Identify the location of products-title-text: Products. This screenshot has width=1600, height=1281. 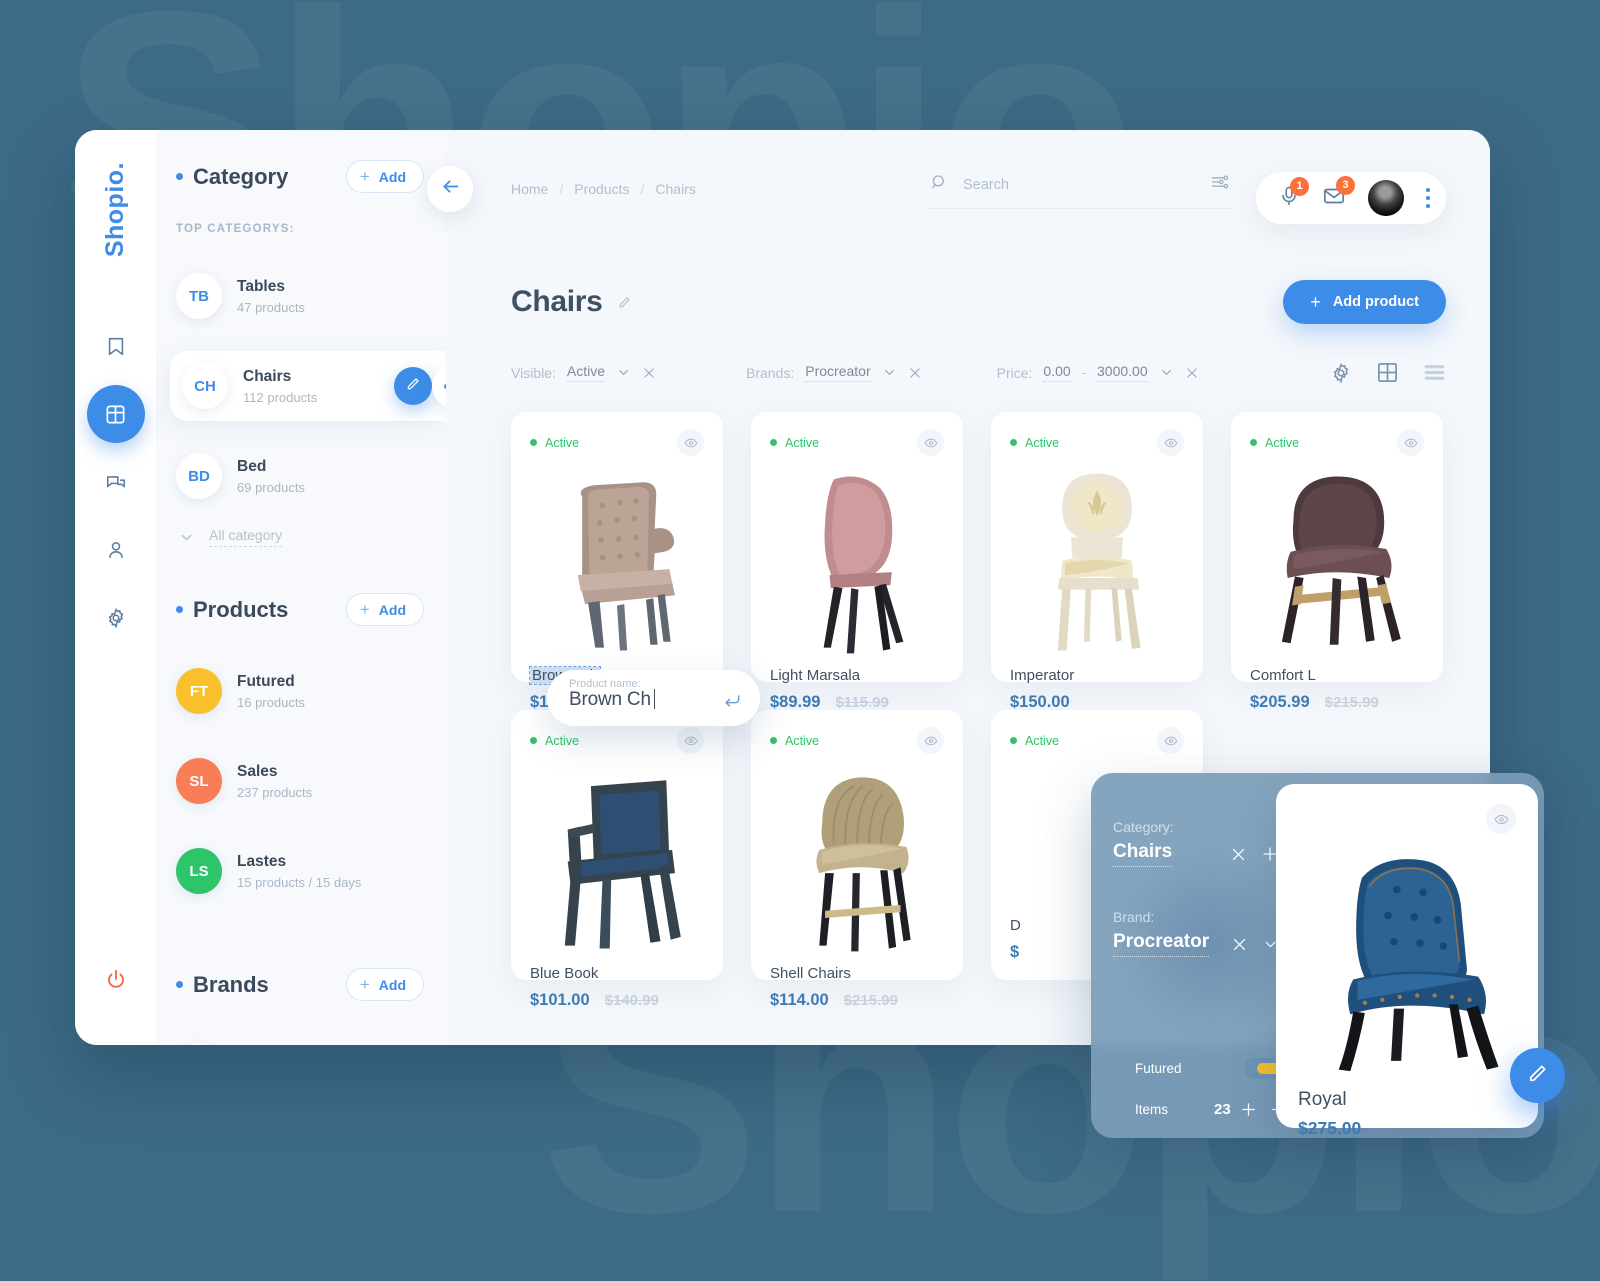
(241, 609).